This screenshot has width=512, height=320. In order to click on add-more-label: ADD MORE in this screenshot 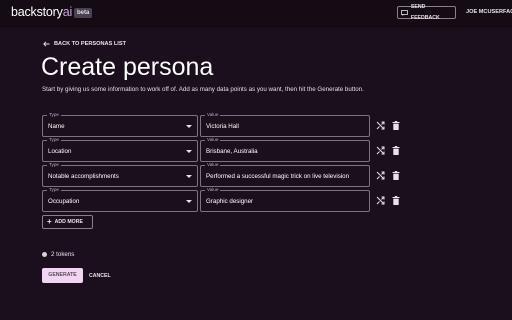, I will do `click(68, 222)`.